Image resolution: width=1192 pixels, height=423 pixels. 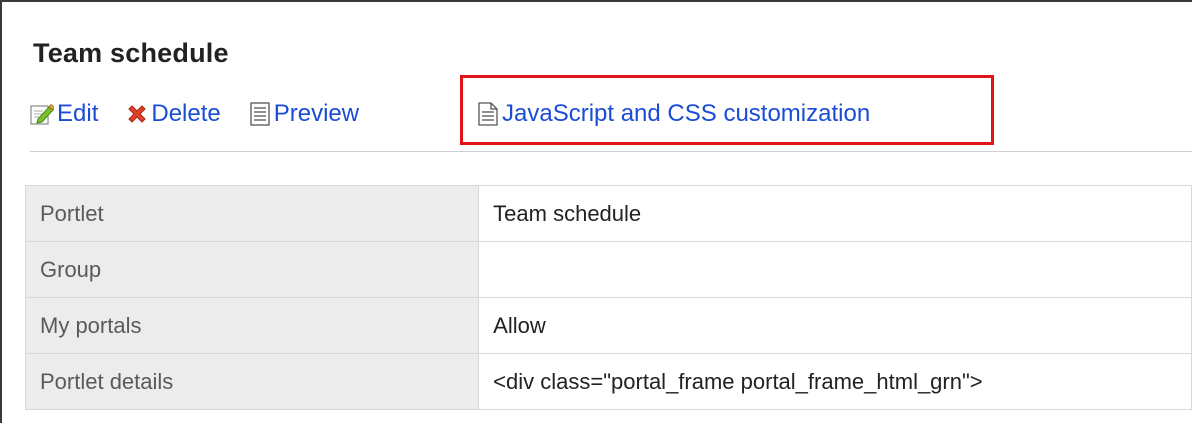 What do you see at coordinates (131, 53) in the screenshot?
I see `page-title: Team schedule` at bounding box center [131, 53].